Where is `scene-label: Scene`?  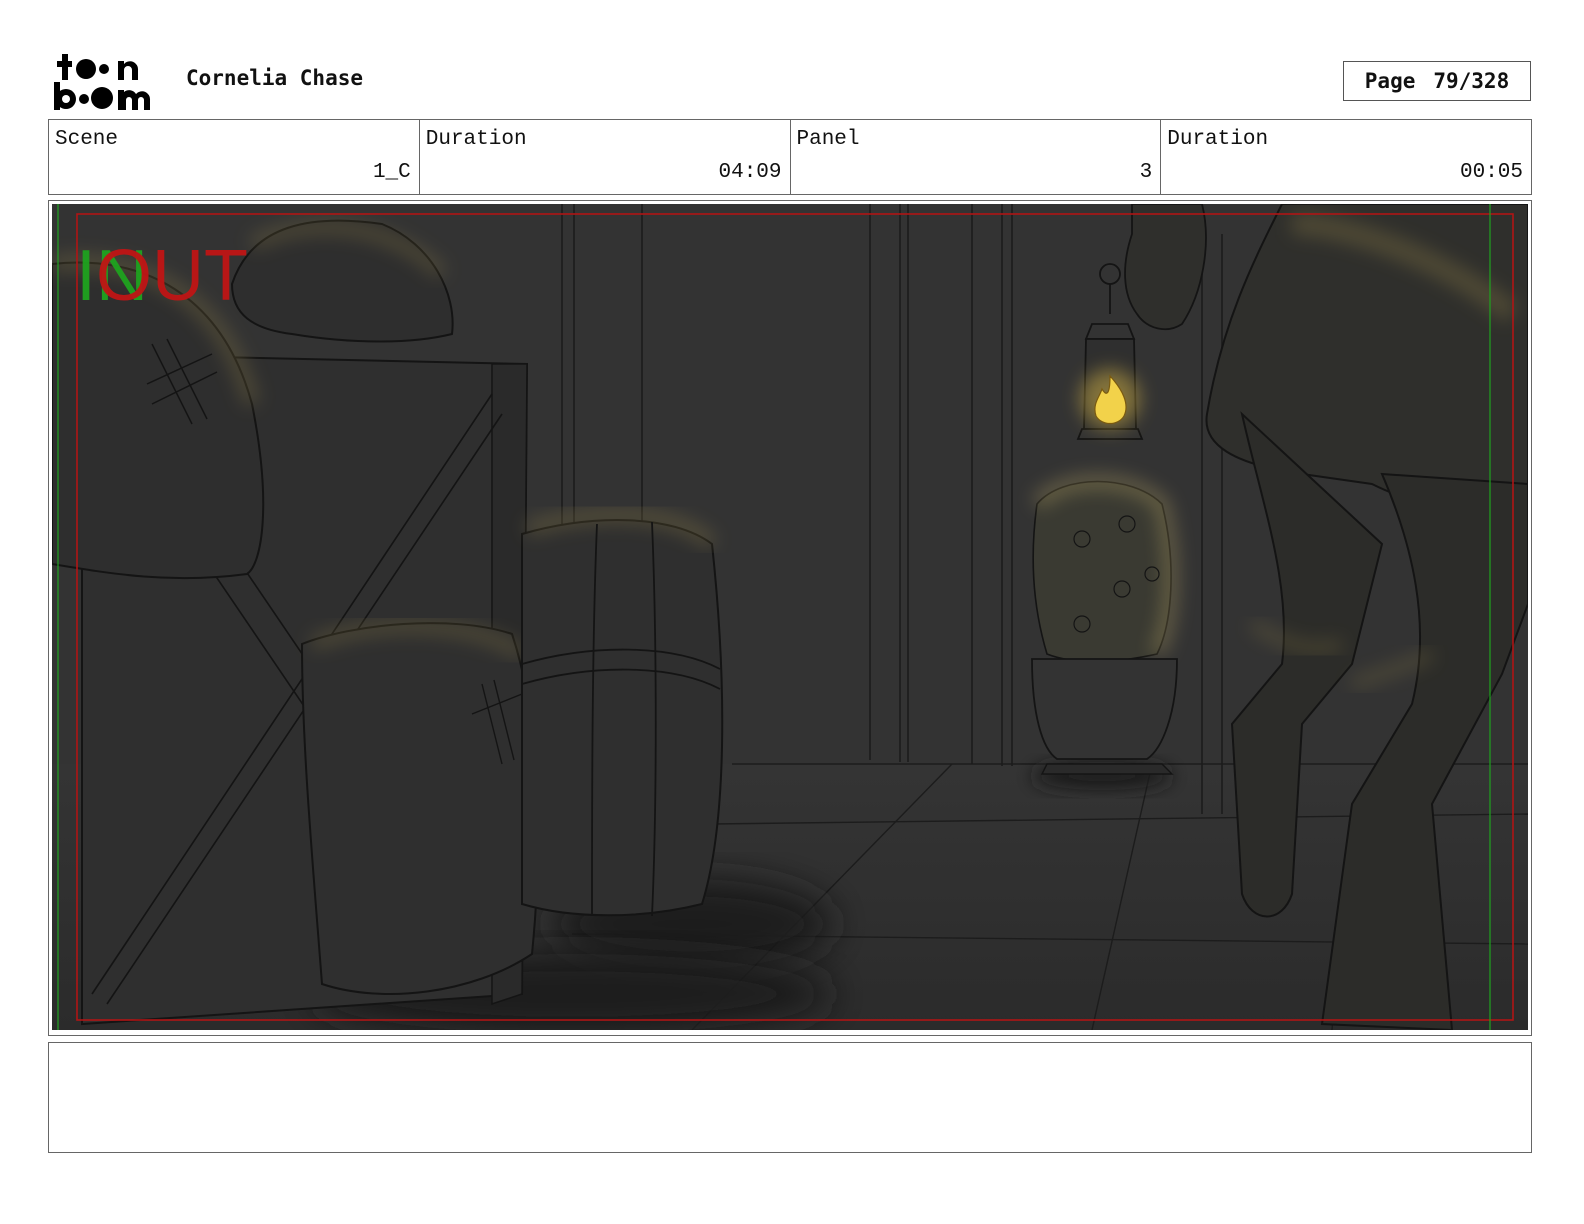
scene-label: Scene is located at coordinates (87, 139).